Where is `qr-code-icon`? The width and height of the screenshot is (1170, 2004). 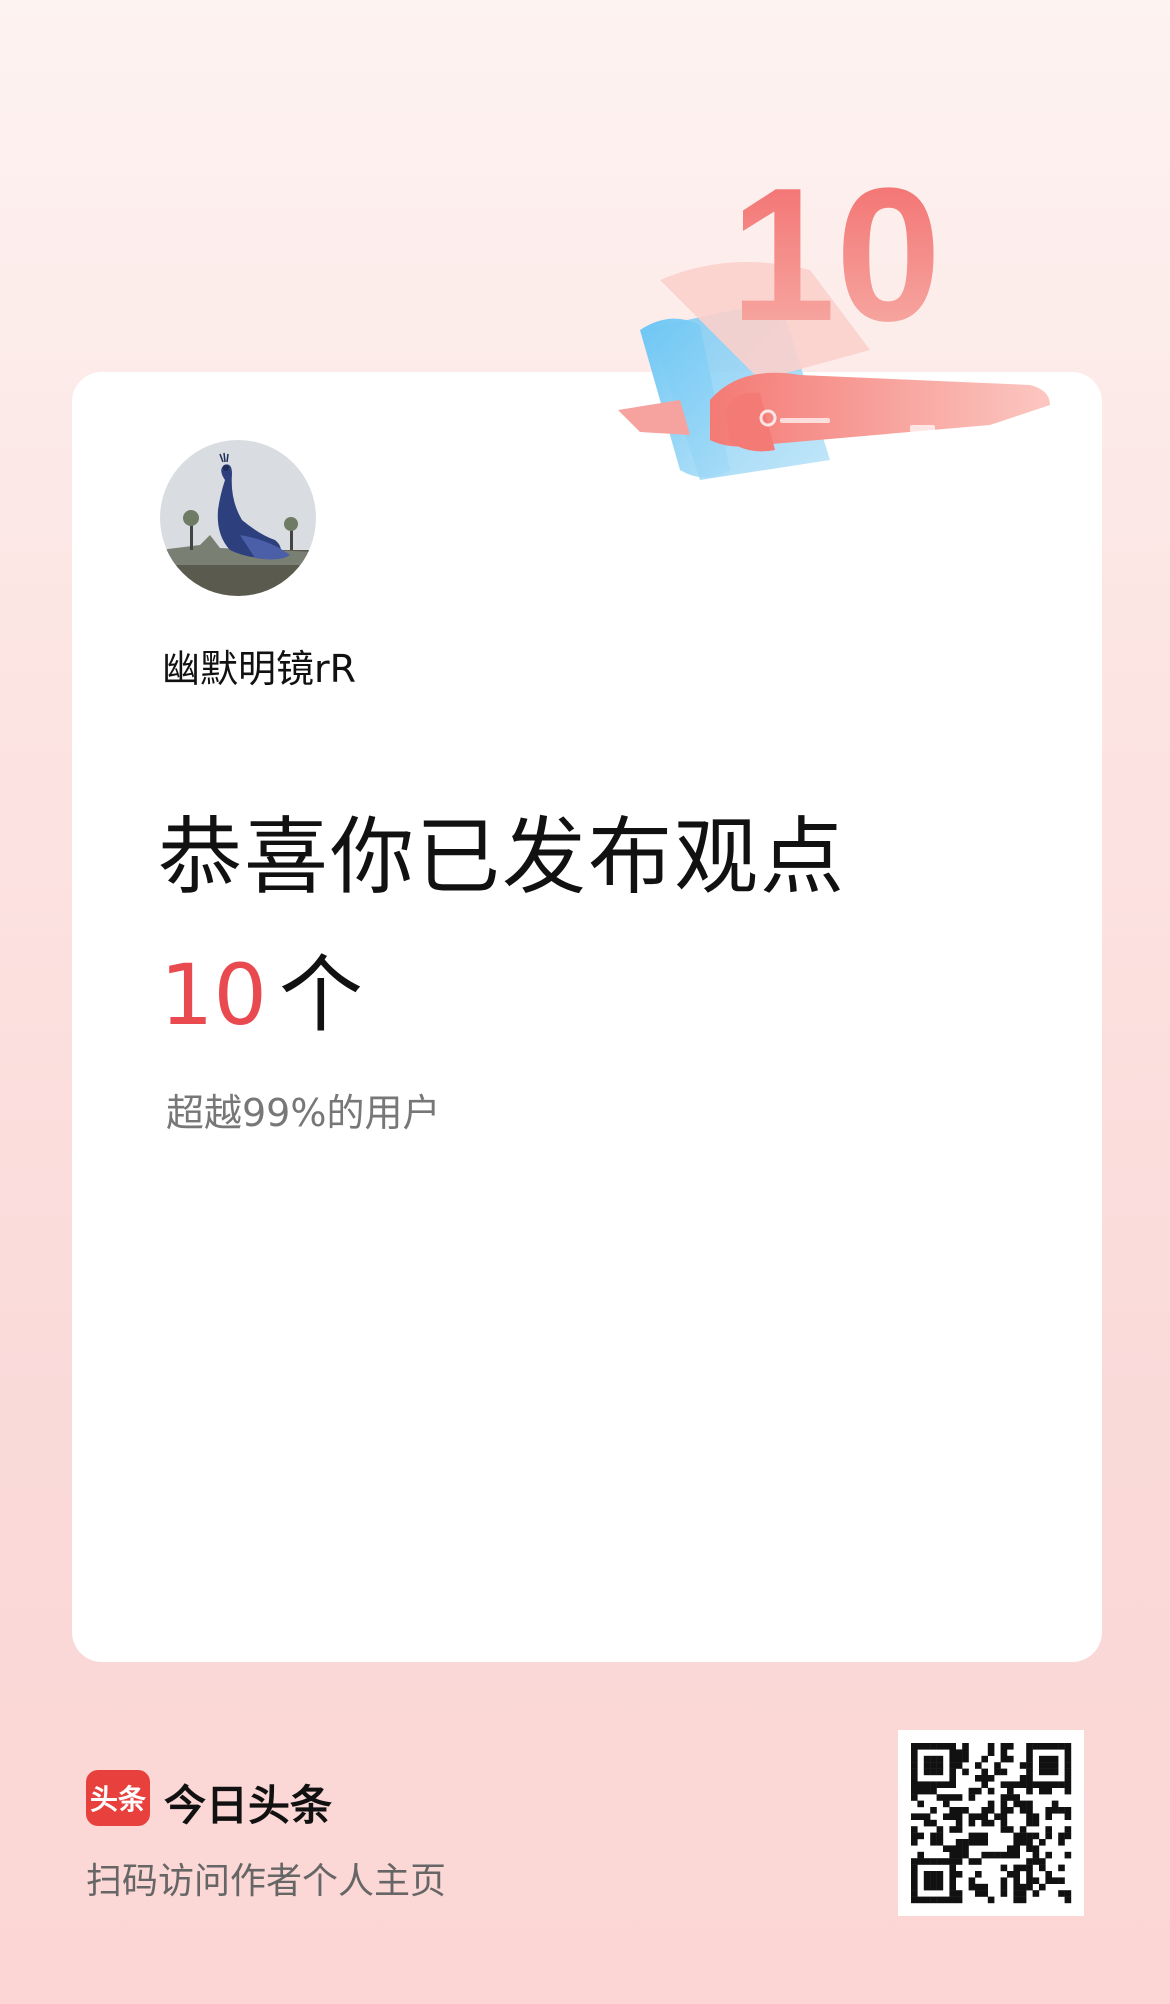
qr-code-icon is located at coordinates (991, 1823).